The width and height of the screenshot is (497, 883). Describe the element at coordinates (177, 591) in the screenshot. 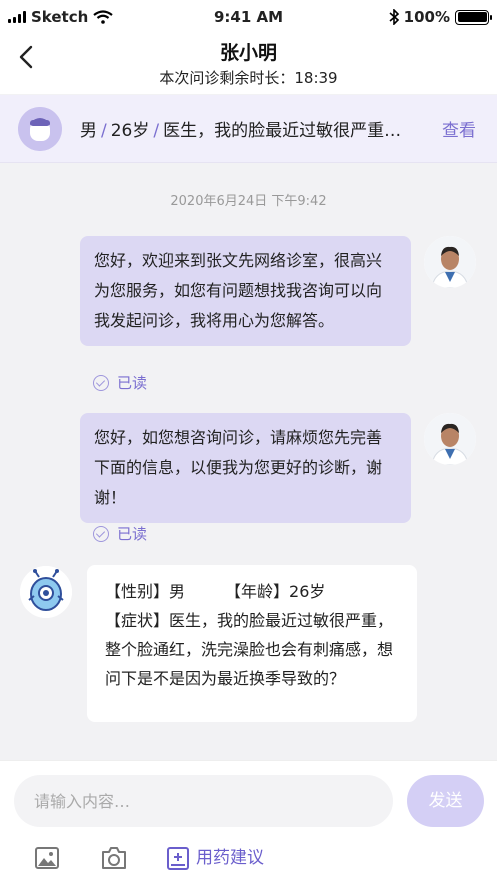

I see `gender-value: 男` at that location.